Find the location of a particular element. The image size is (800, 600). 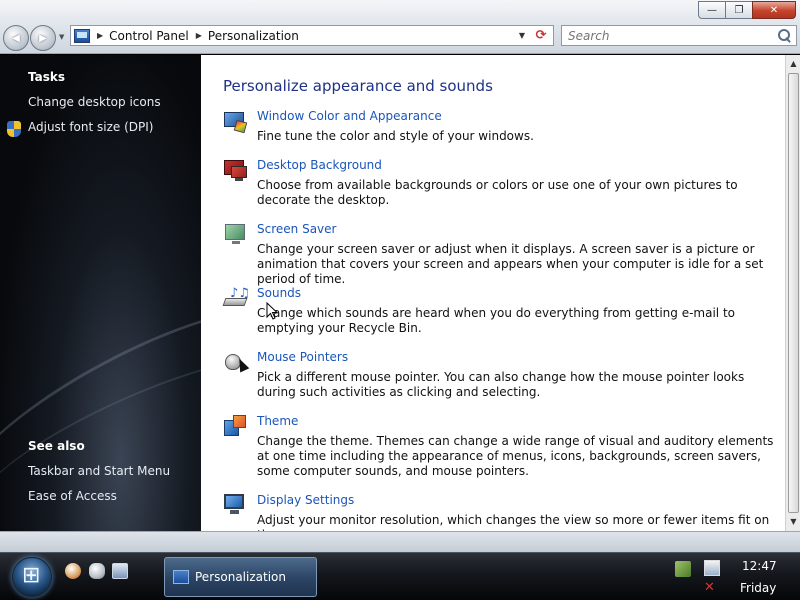

window-color-icon is located at coordinates (236, 122).